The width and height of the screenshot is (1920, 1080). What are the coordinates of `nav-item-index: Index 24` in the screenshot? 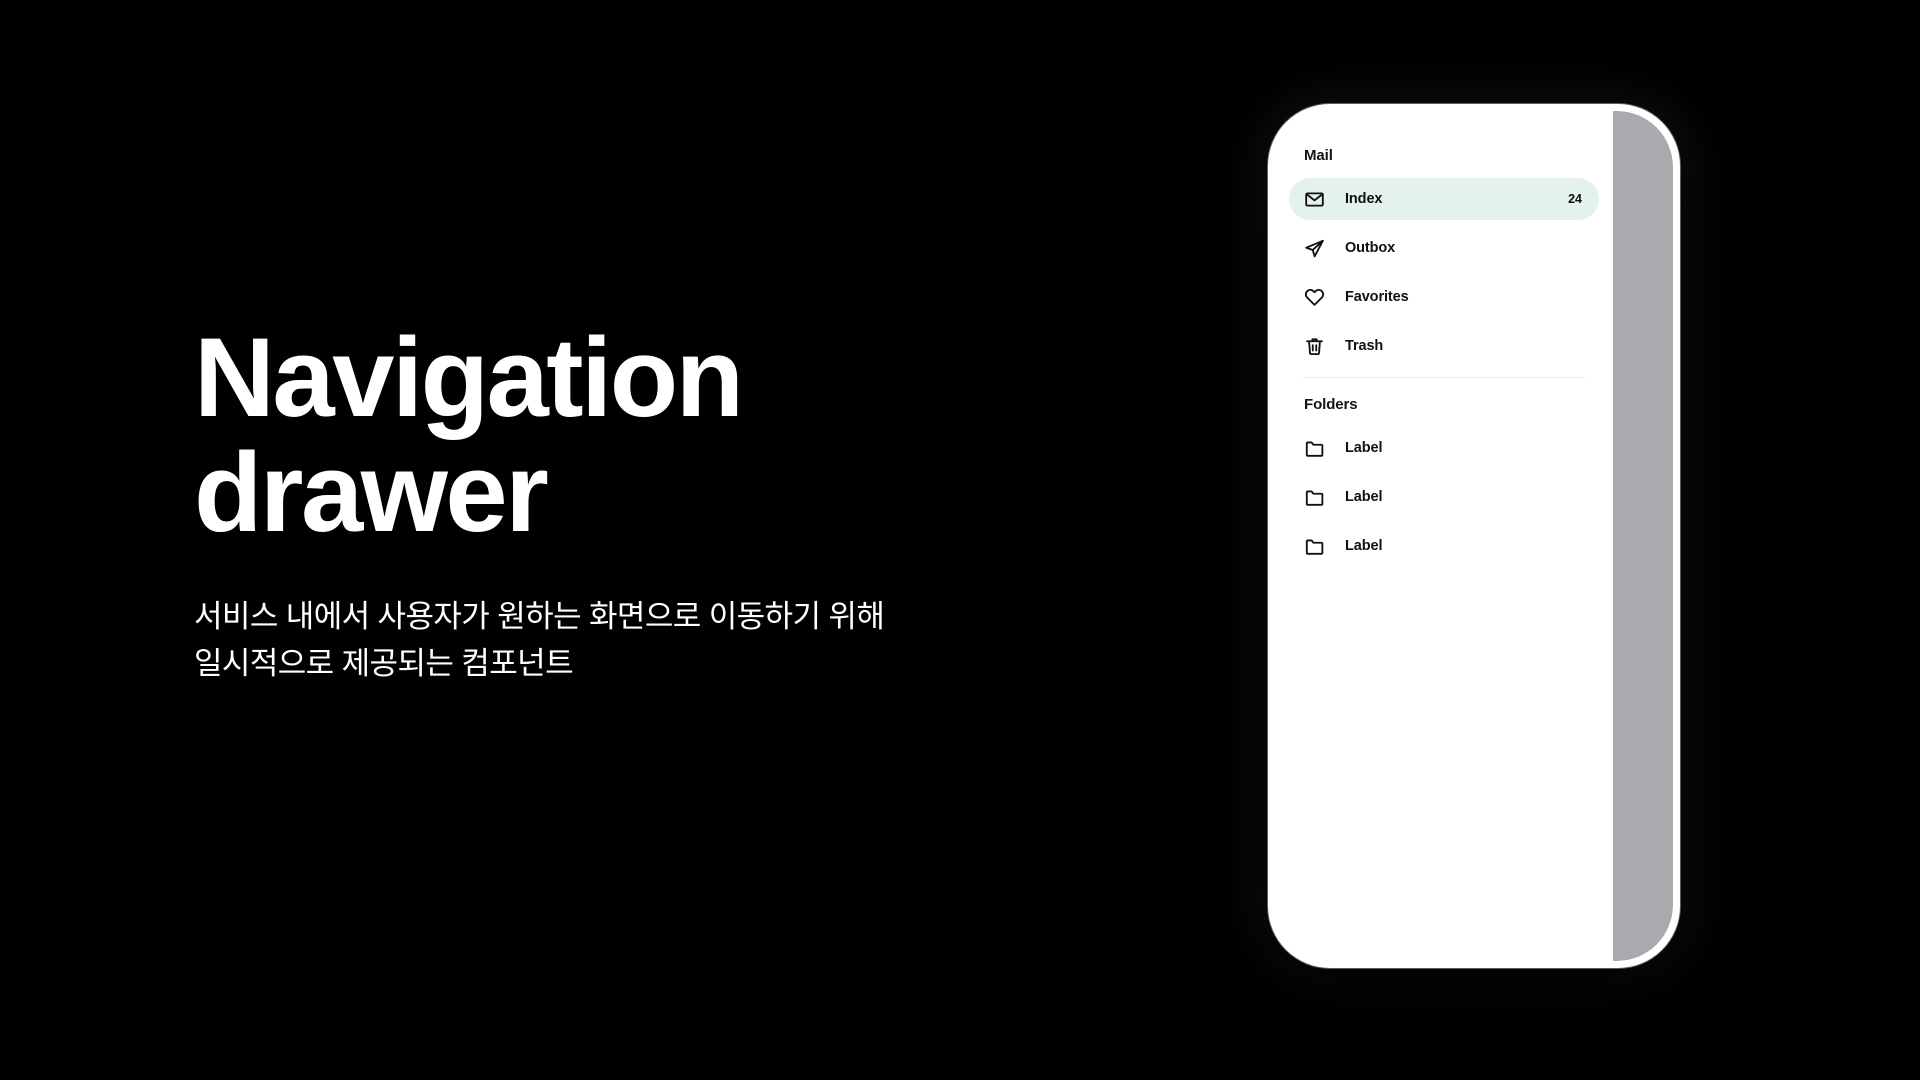 It's located at (1444, 199).